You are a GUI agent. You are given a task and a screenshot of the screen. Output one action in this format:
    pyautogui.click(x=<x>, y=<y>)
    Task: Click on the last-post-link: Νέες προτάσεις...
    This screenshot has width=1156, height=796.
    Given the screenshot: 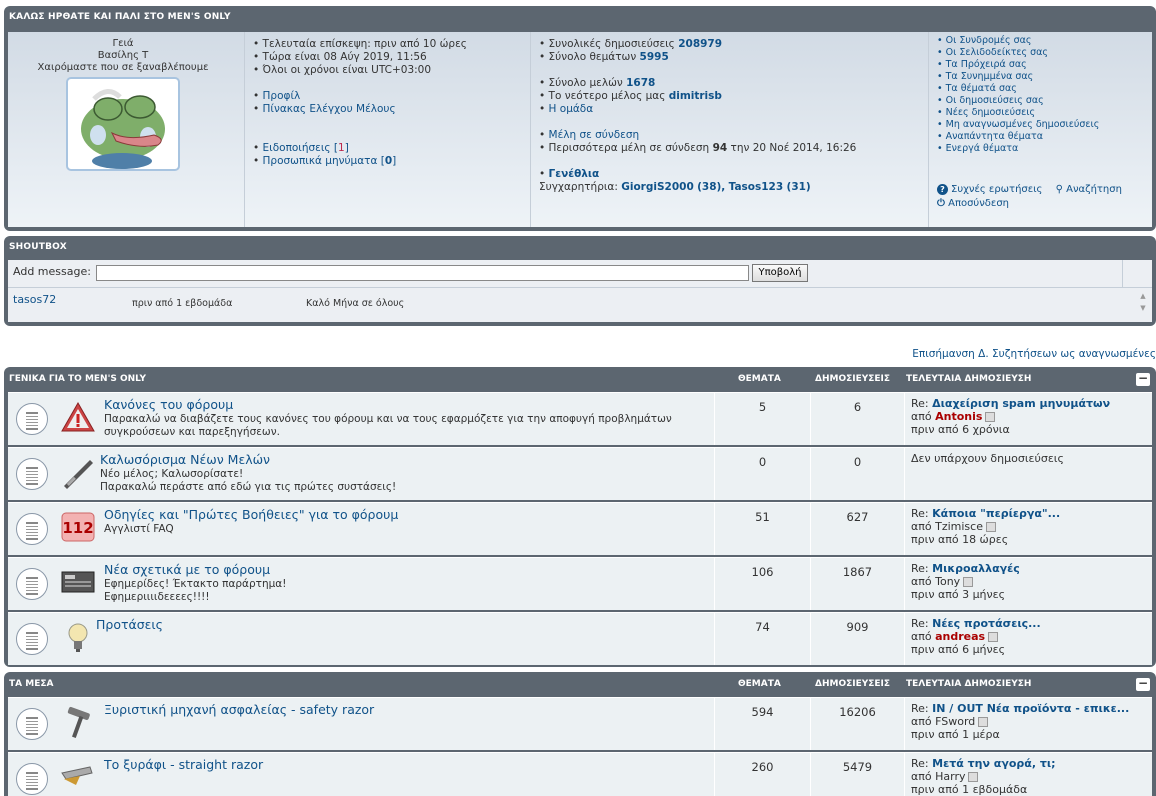 What is the action you would take?
    pyautogui.click(x=986, y=623)
    